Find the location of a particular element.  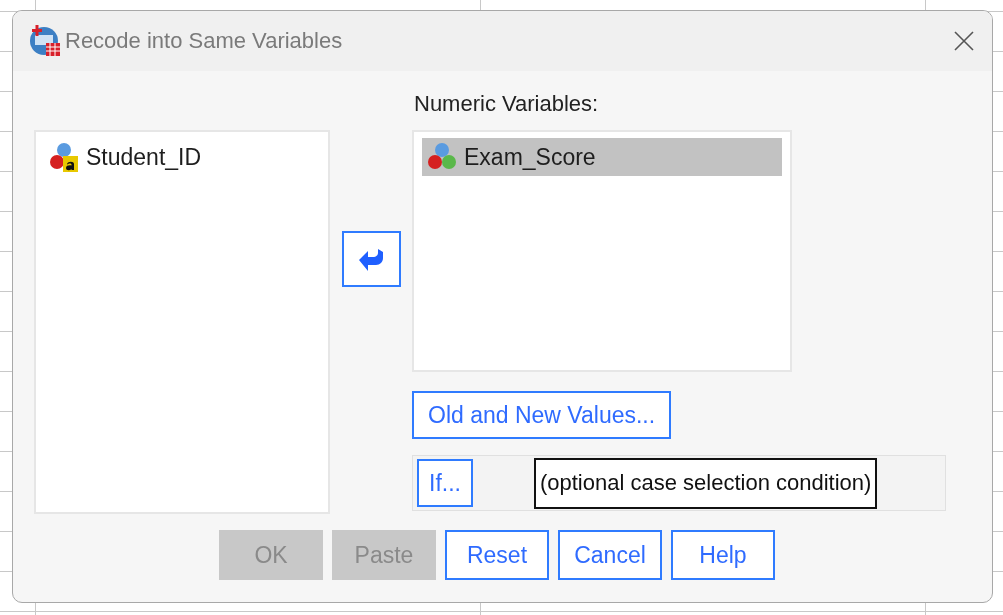

dialog-button: Help is located at coordinates (723, 555).